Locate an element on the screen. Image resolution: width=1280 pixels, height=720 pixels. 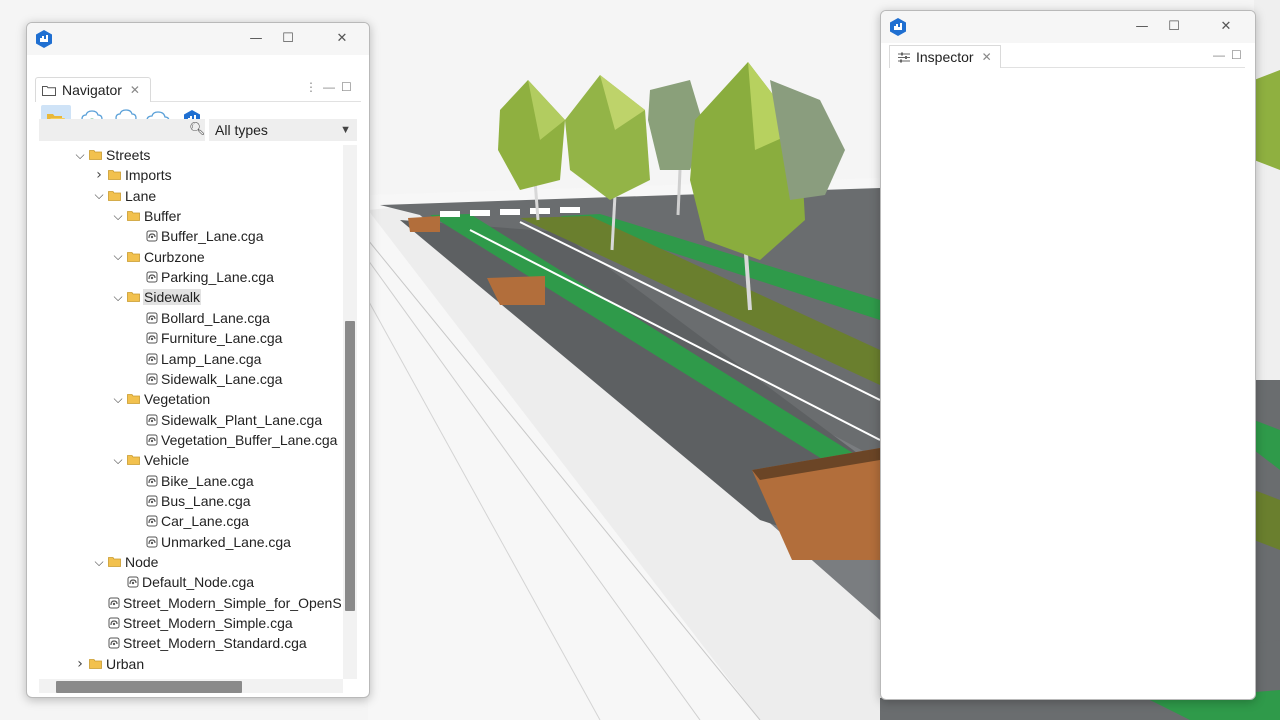
tree-item-label: Default_Node.cga is located at coordinates (198, 582).